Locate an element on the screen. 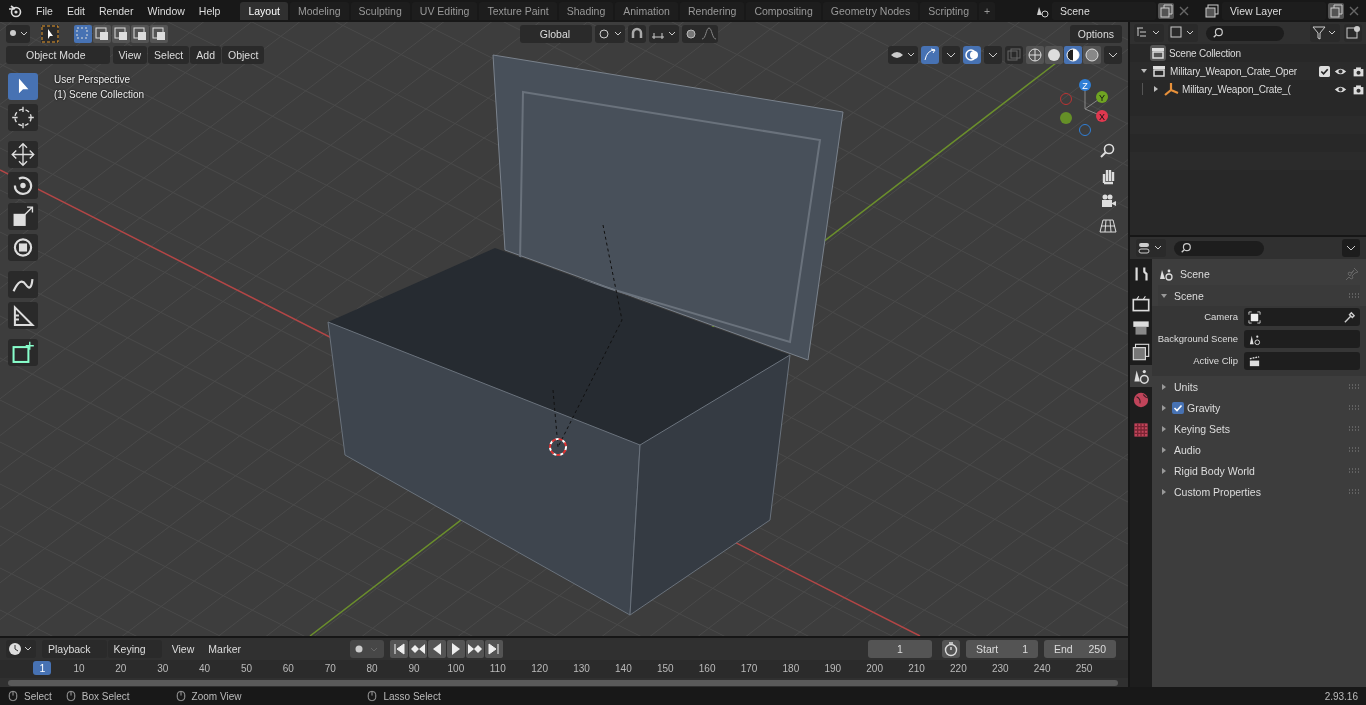 The height and width of the screenshot is (705, 1366). menu-item: File is located at coordinates (44, 11).